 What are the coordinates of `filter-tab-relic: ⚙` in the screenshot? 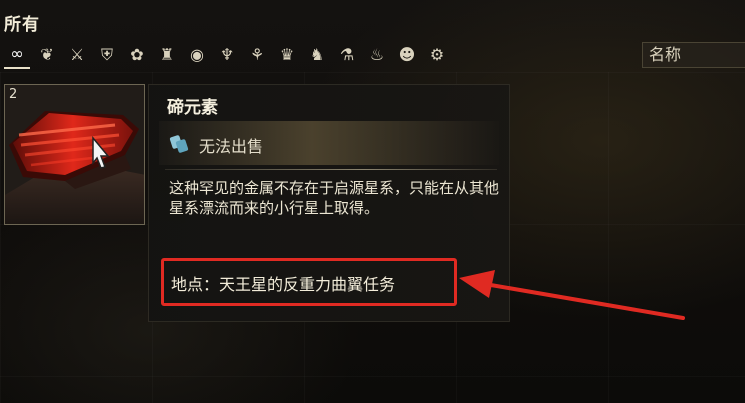 It's located at (437, 55).